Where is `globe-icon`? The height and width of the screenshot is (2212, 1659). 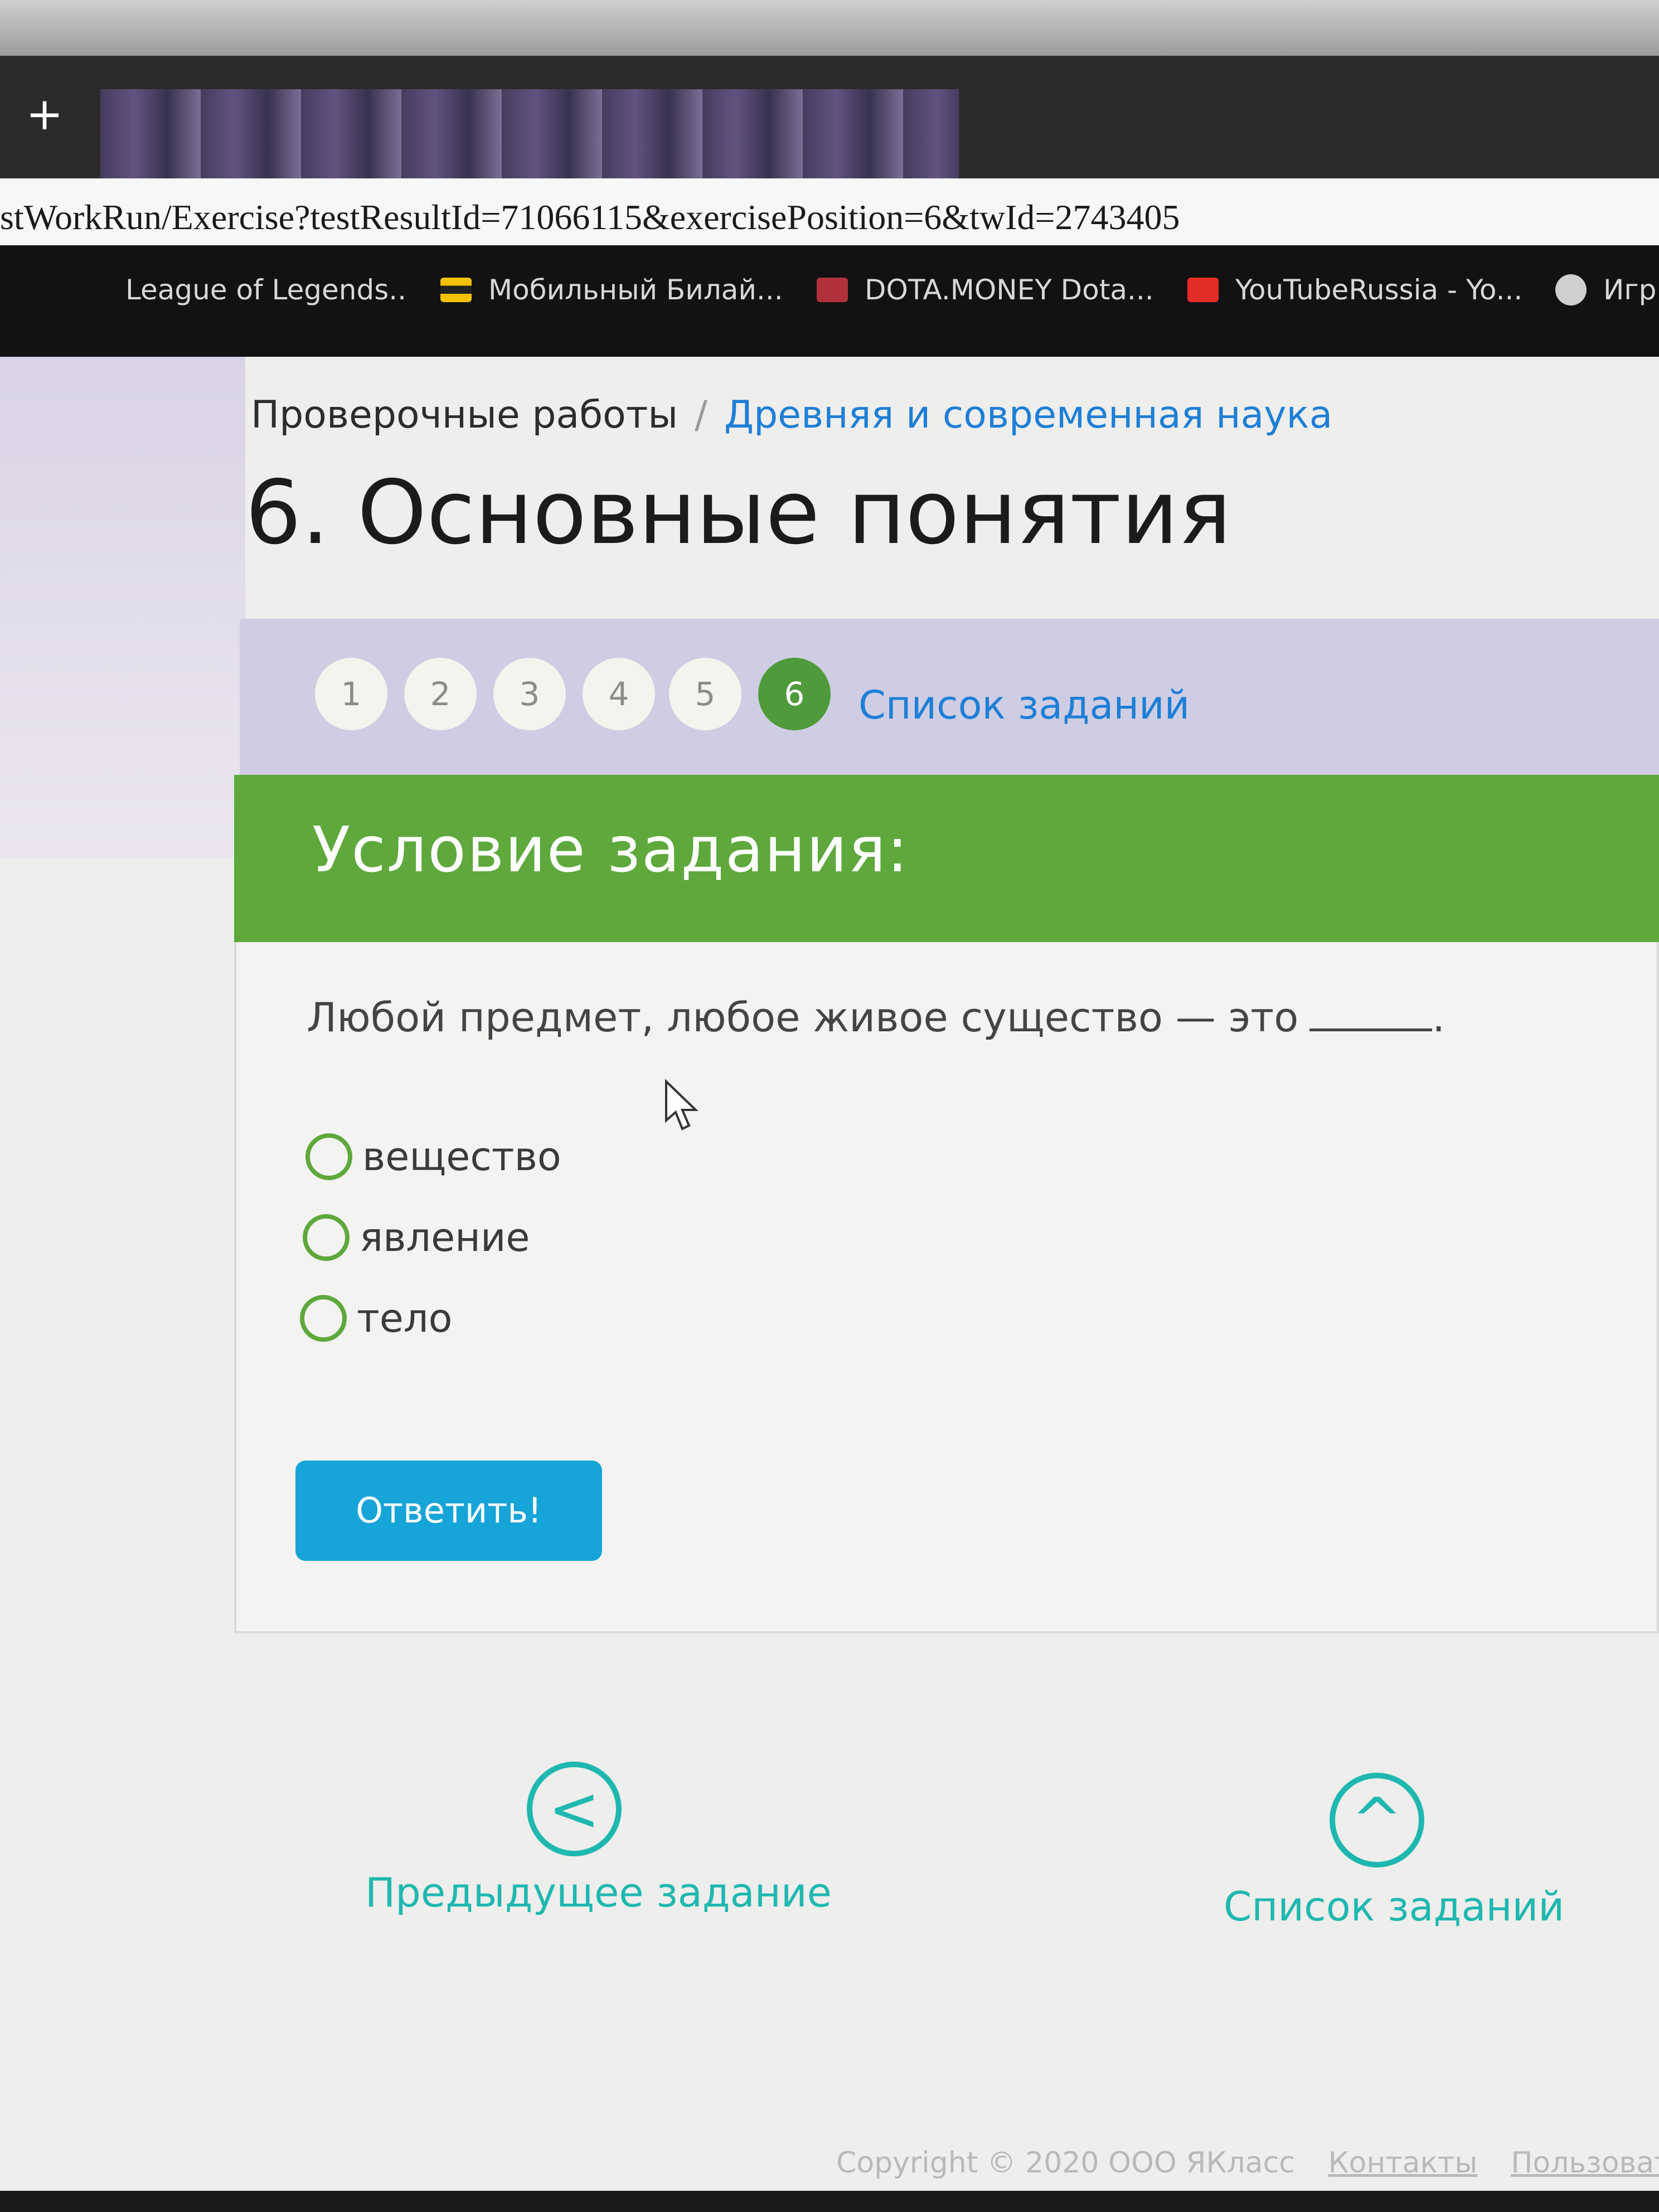 globe-icon is located at coordinates (1571, 289).